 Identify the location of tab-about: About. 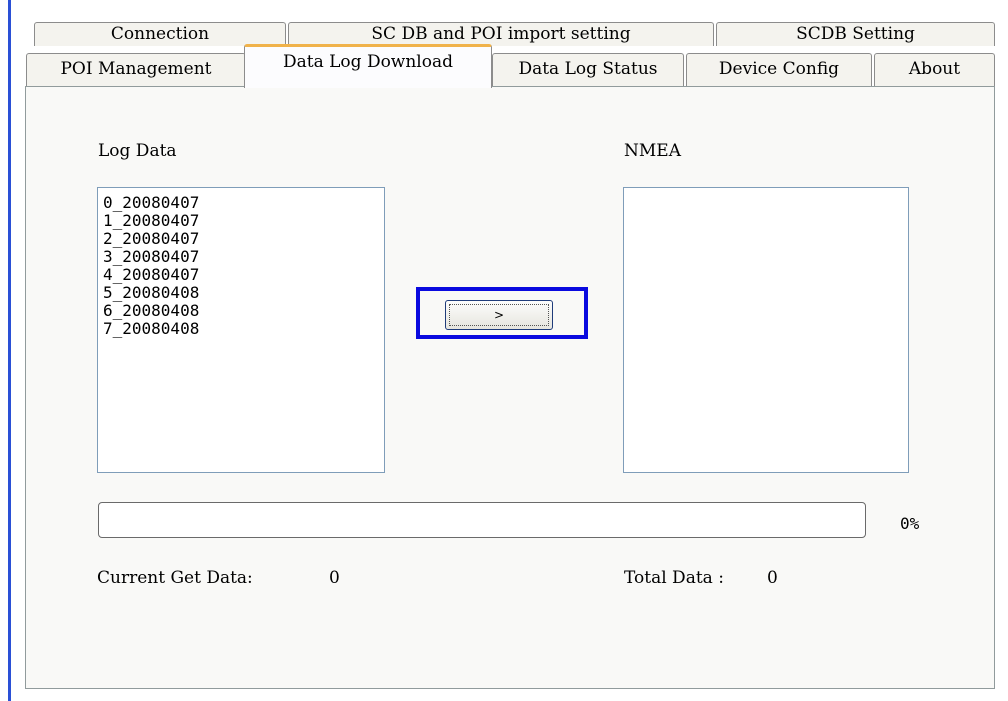
(934, 70).